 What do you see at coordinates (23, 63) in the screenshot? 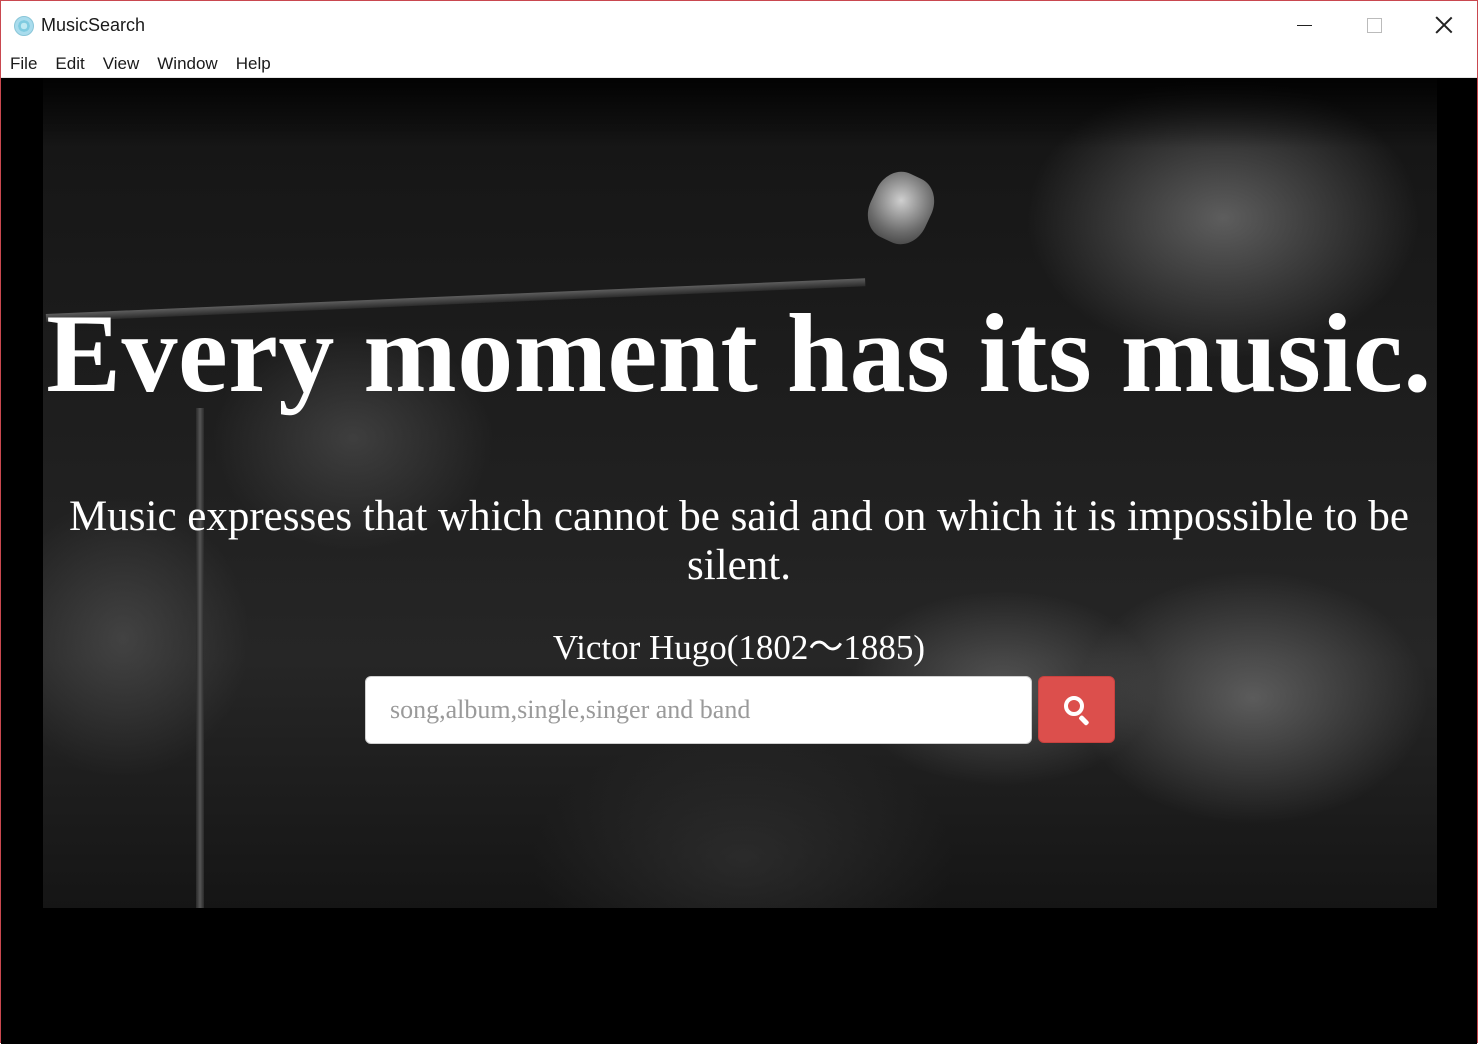
I see `menu-file: File` at bounding box center [23, 63].